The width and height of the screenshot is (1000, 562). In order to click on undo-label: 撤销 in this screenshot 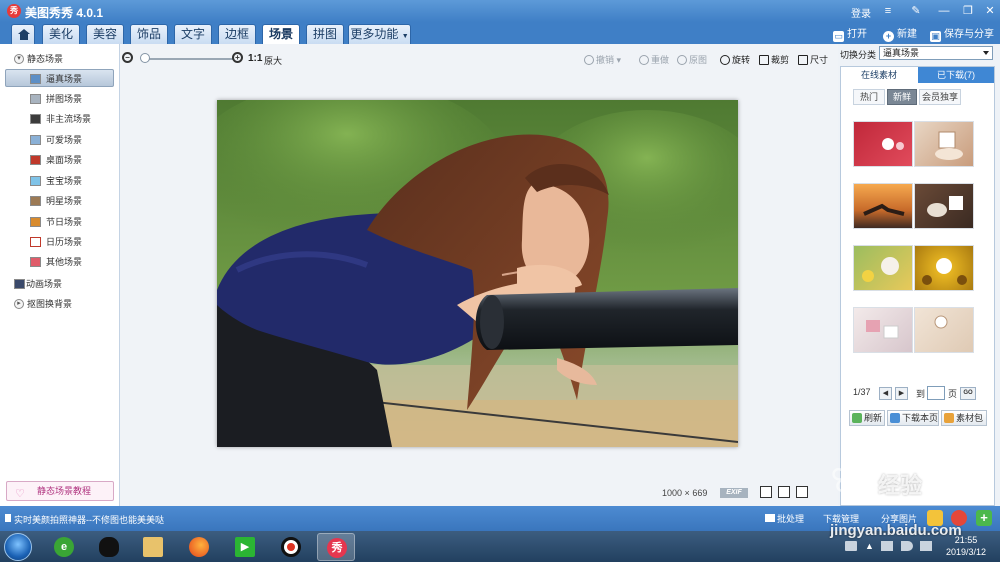, I will do `click(605, 60)`.